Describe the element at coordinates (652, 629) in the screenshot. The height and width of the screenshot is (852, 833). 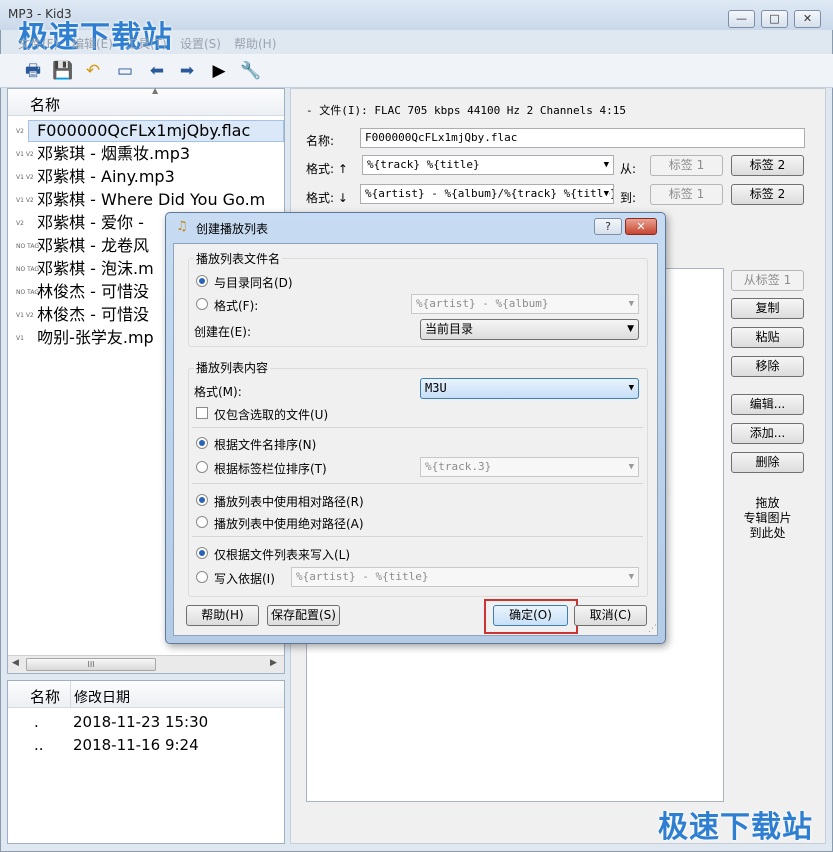
I see `resize-grip-icon: ⋰` at that location.